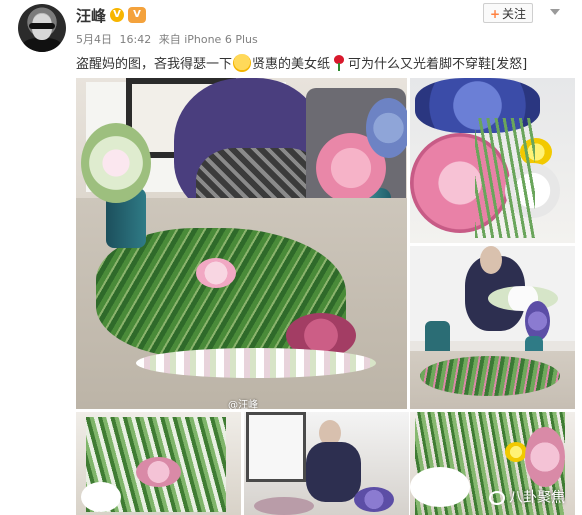 This screenshot has width=582, height=515. Describe the element at coordinates (291, 64) in the screenshot. I see `post-text-part2: 贤惠的美女纸` at that location.